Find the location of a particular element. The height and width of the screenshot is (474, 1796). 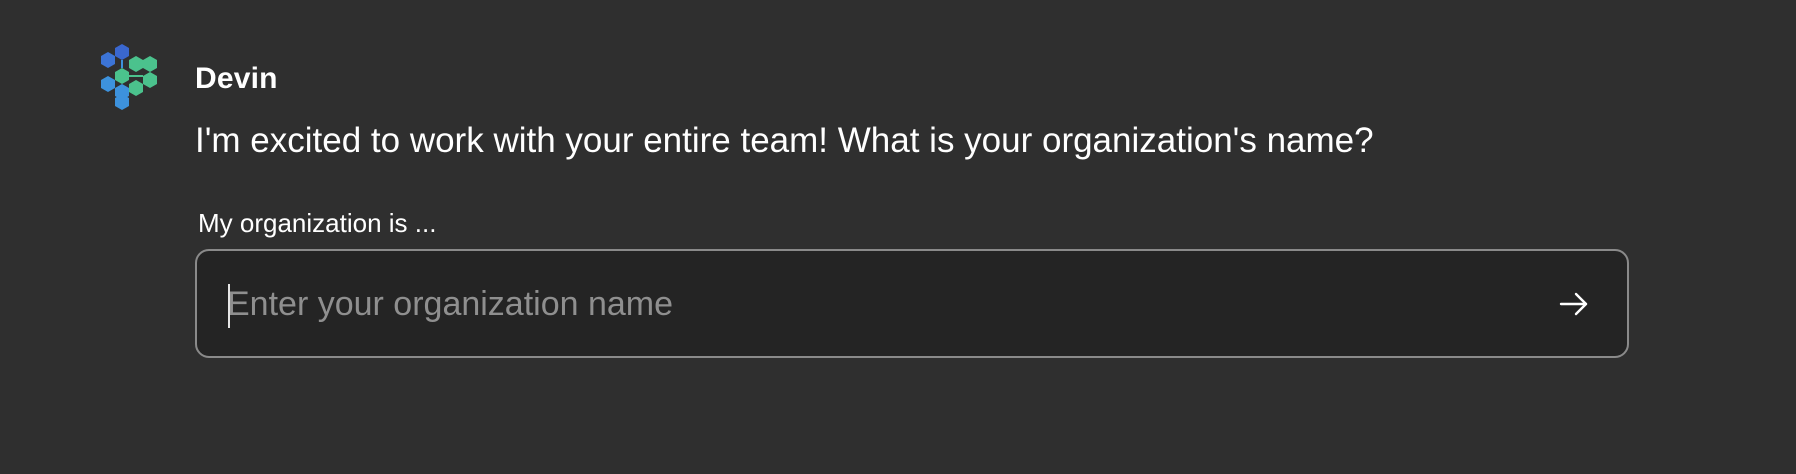

submit-button is located at coordinates (1574, 304).